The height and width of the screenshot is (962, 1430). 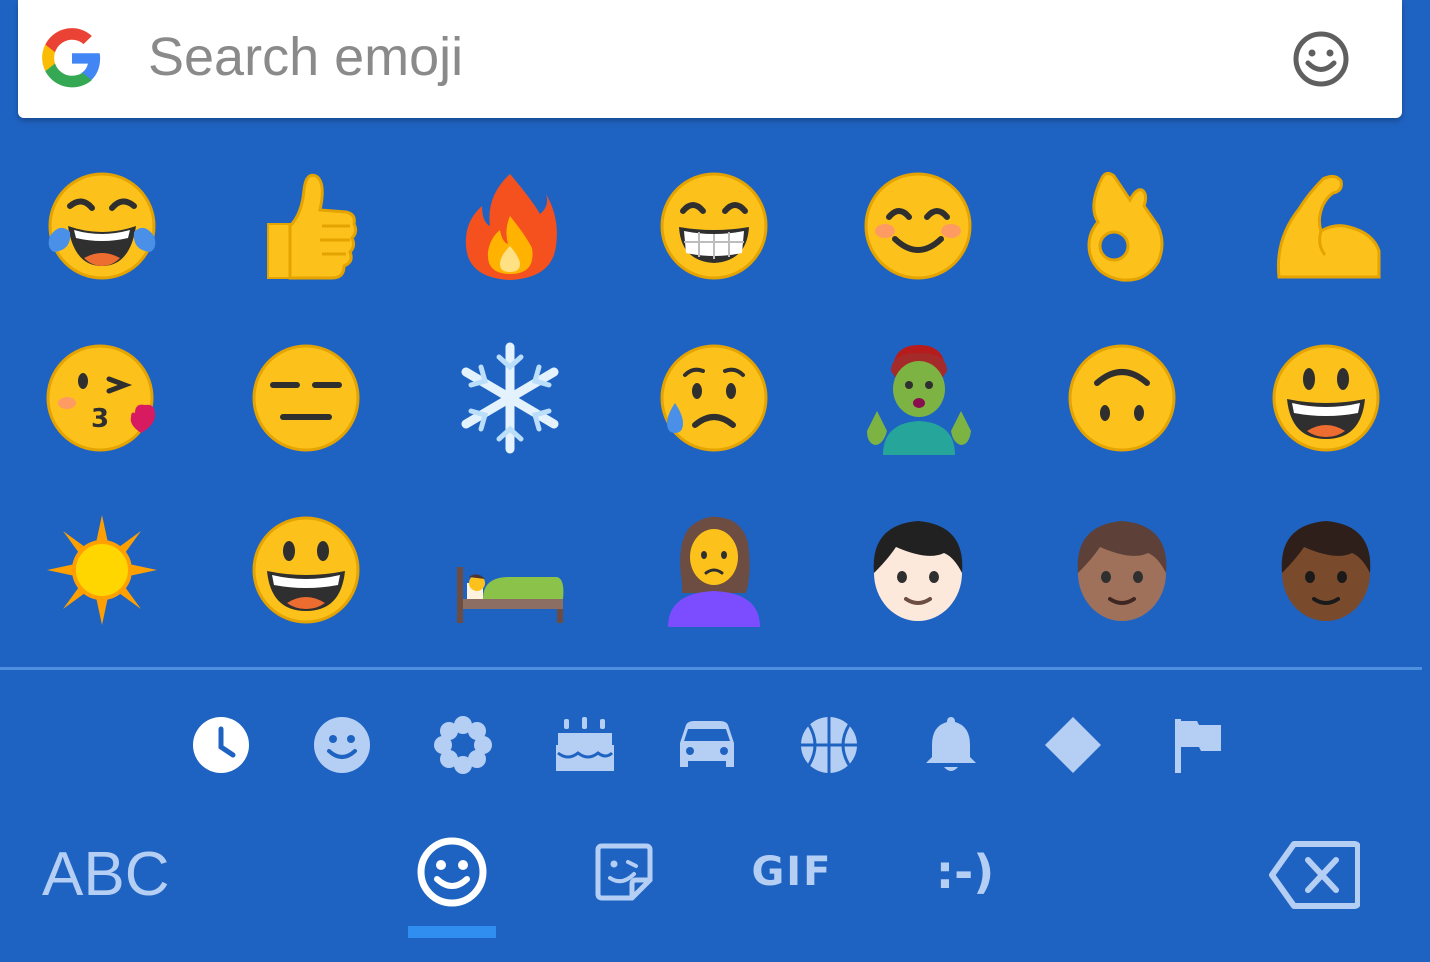 I want to click on clock-icon, so click(x=221, y=745).